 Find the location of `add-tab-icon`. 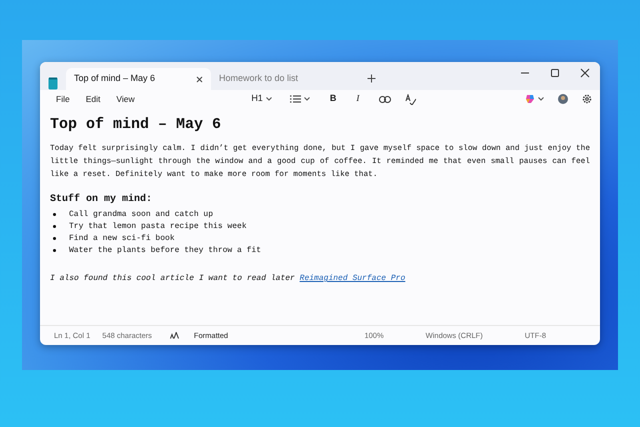

add-tab-icon is located at coordinates (371, 78).